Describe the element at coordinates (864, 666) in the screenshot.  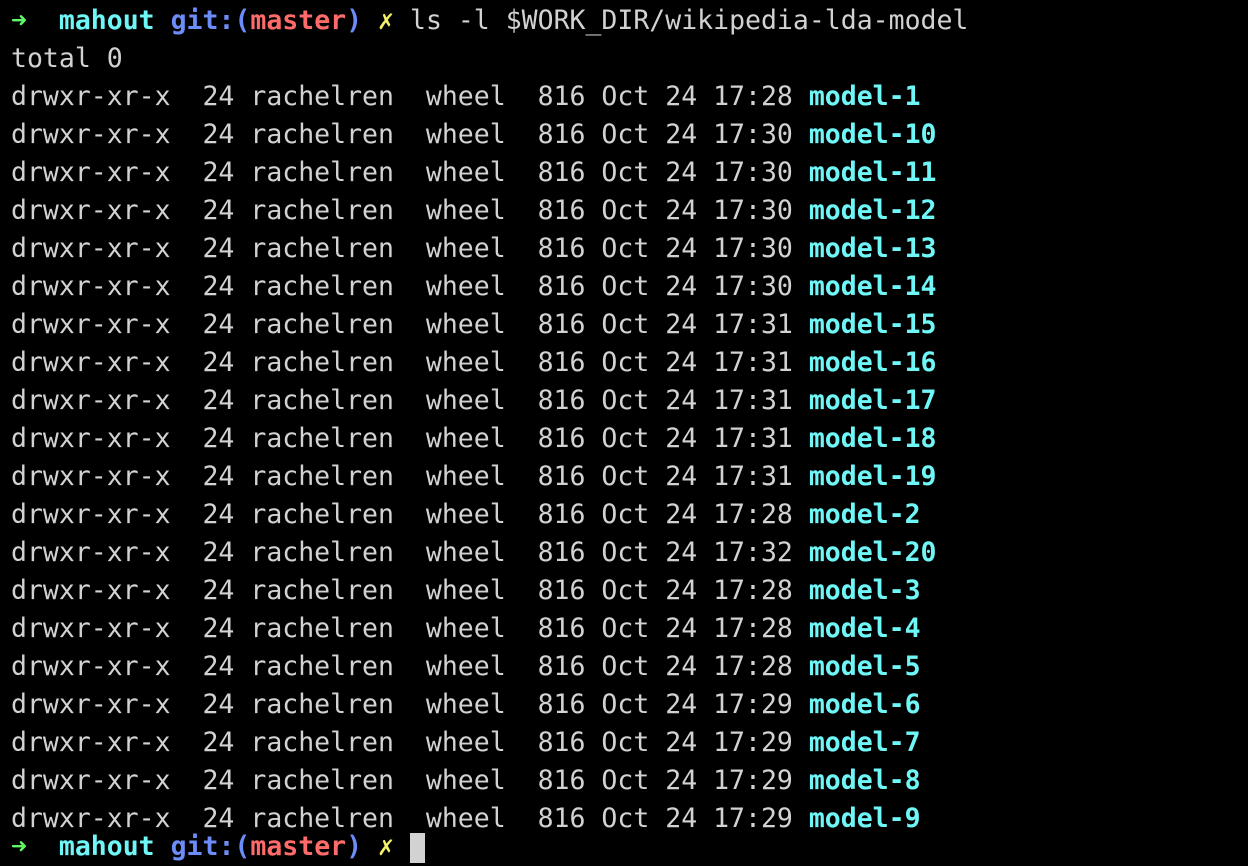
I see `entry-name: model-5` at that location.